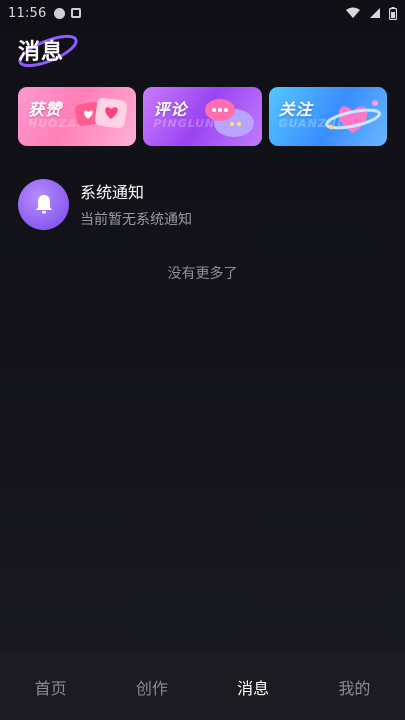 This screenshot has height=720, width=405. Describe the element at coordinates (136, 204) in the screenshot. I see `notice-text: 系统通知 当前暂无系统通知` at that location.